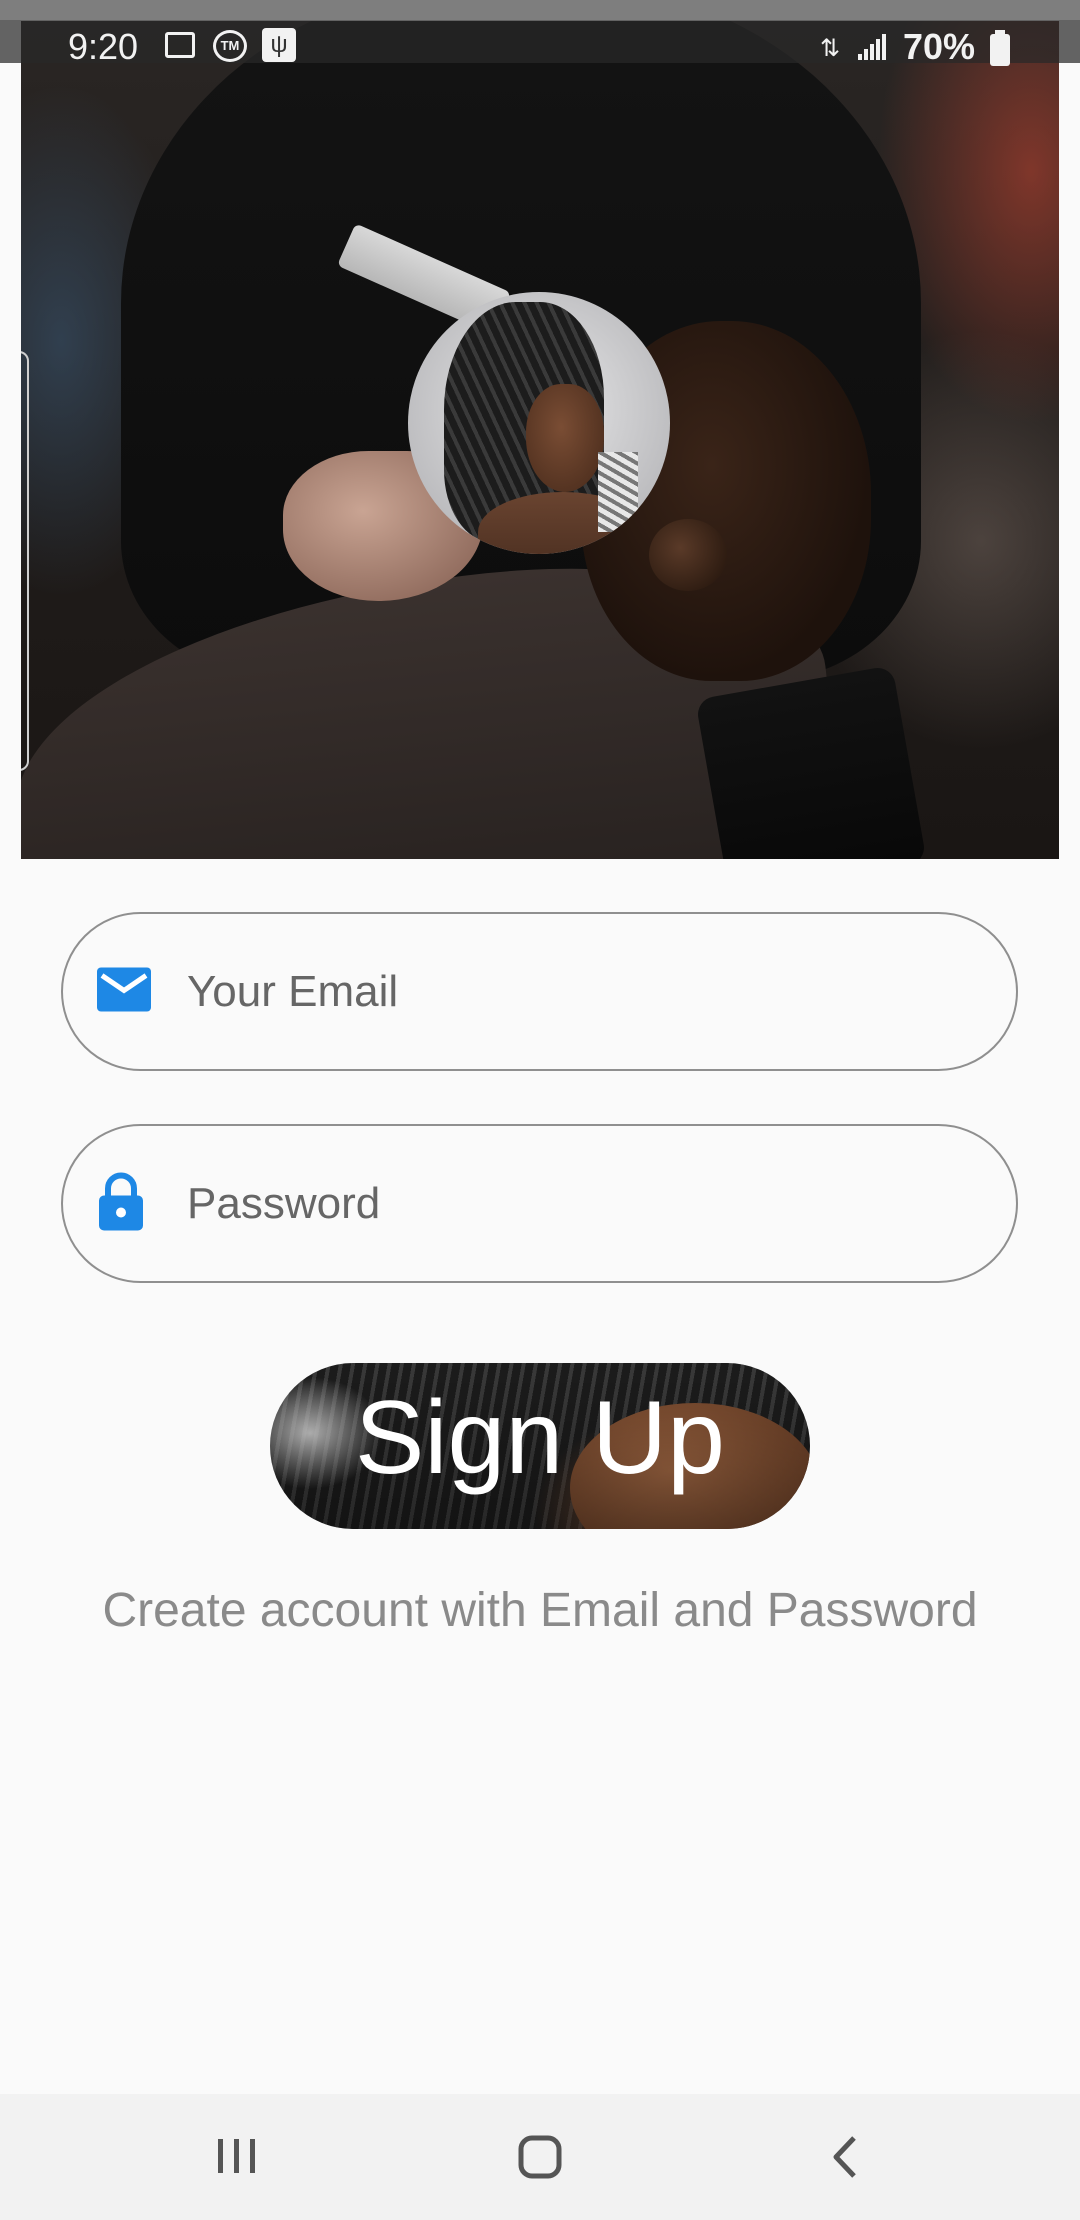 This screenshot has height=2220, width=1080. What do you see at coordinates (540, 33) in the screenshot?
I see `status-bar: 9:20 TM ψ ⇅ 70%` at bounding box center [540, 33].